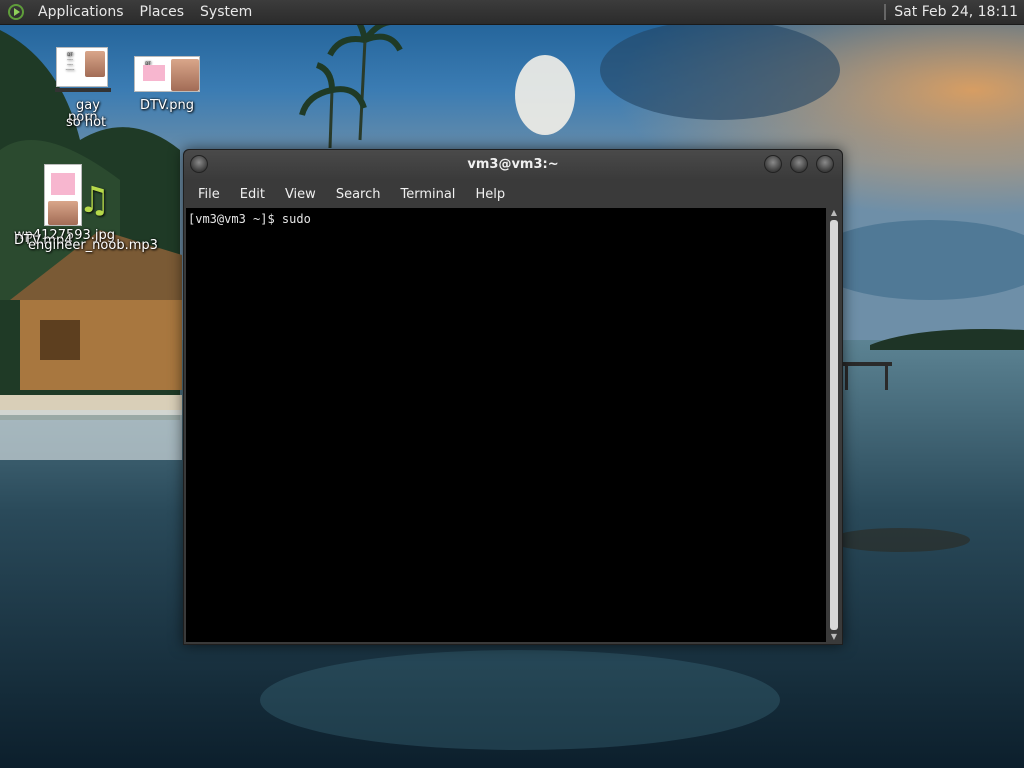 This screenshot has height=768, width=1024. I want to click on scroll-up-icon: ▲, so click(834, 213).